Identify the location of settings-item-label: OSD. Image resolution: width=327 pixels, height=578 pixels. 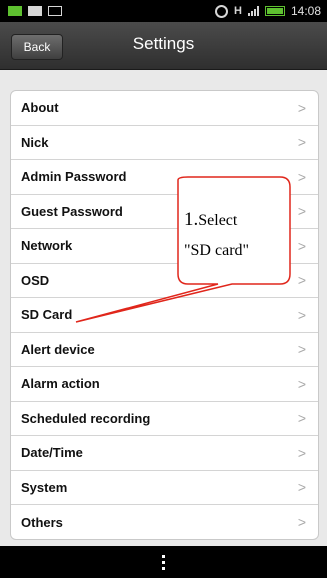
(35, 280).